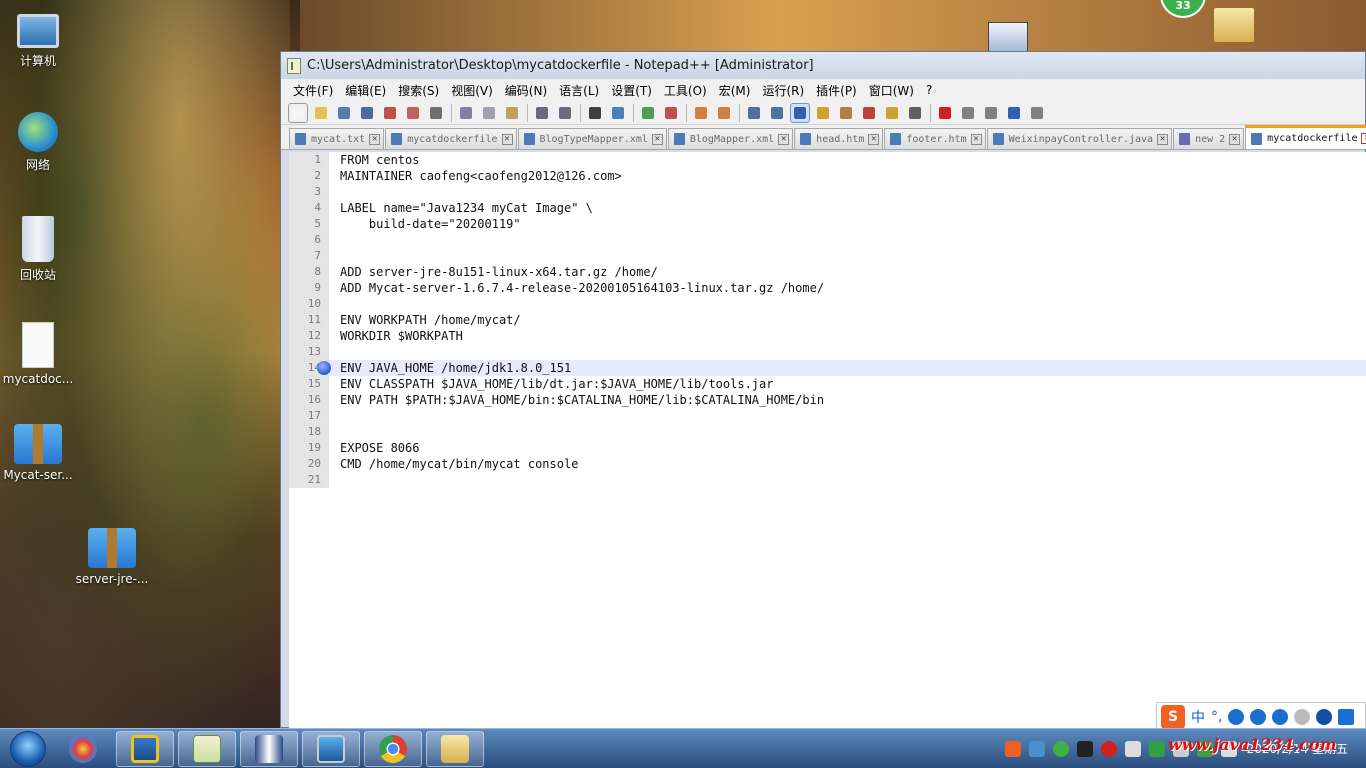 The width and height of the screenshot is (1366, 768). Describe the element at coordinates (466, 113) in the screenshot. I see `cut-icon` at that location.